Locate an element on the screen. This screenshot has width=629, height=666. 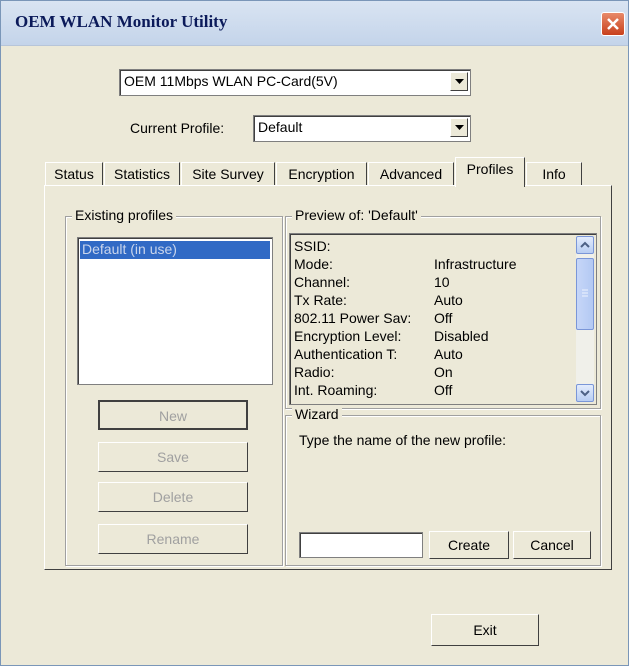
existing-profiles-title: Existing profiles is located at coordinates (124, 215).